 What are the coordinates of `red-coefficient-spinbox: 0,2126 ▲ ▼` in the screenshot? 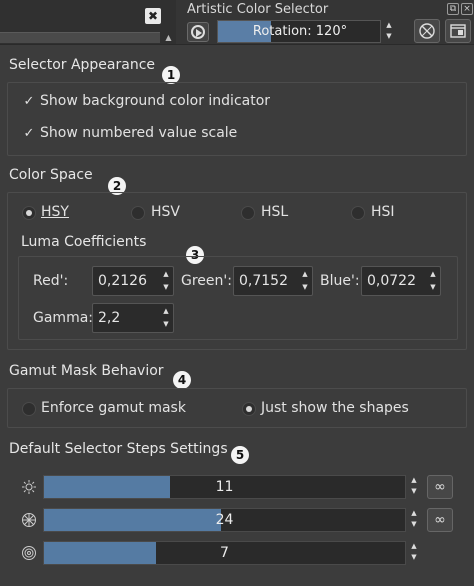 It's located at (133, 281).